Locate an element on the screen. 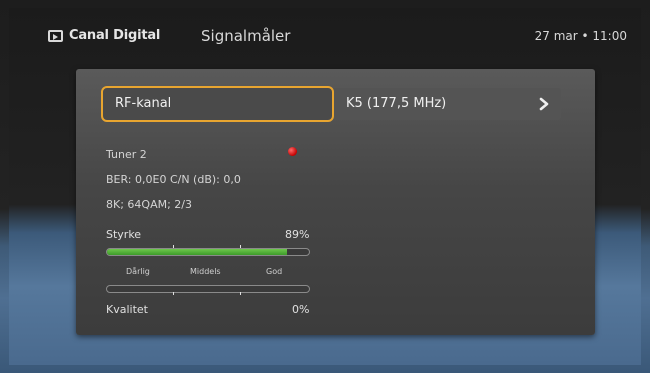 The image size is (650, 373). strength-bar is located at coordinates (208, 252).